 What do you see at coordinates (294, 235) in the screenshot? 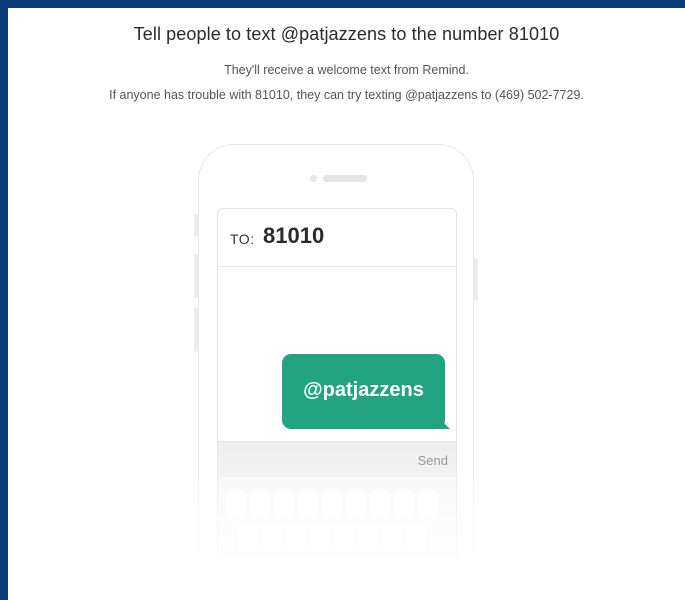
I see `recipient-number: 81010` at bounding box center [294, 235].